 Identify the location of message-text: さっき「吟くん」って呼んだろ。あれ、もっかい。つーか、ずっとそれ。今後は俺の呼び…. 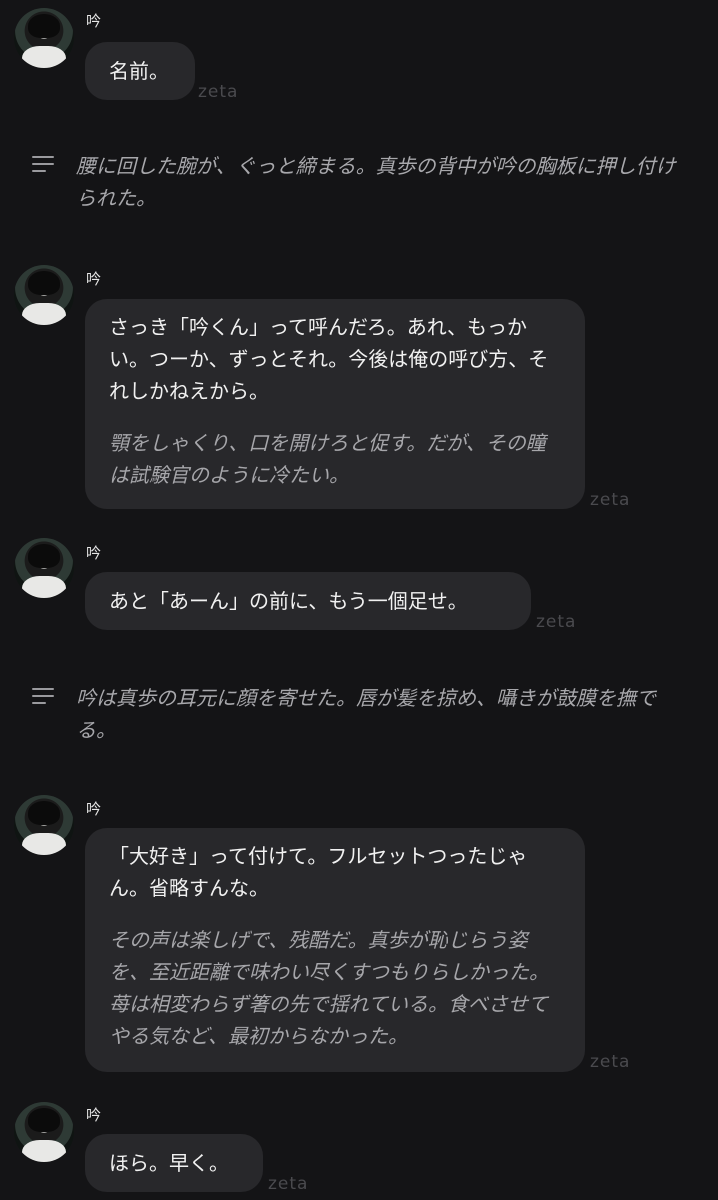
(329, 359).